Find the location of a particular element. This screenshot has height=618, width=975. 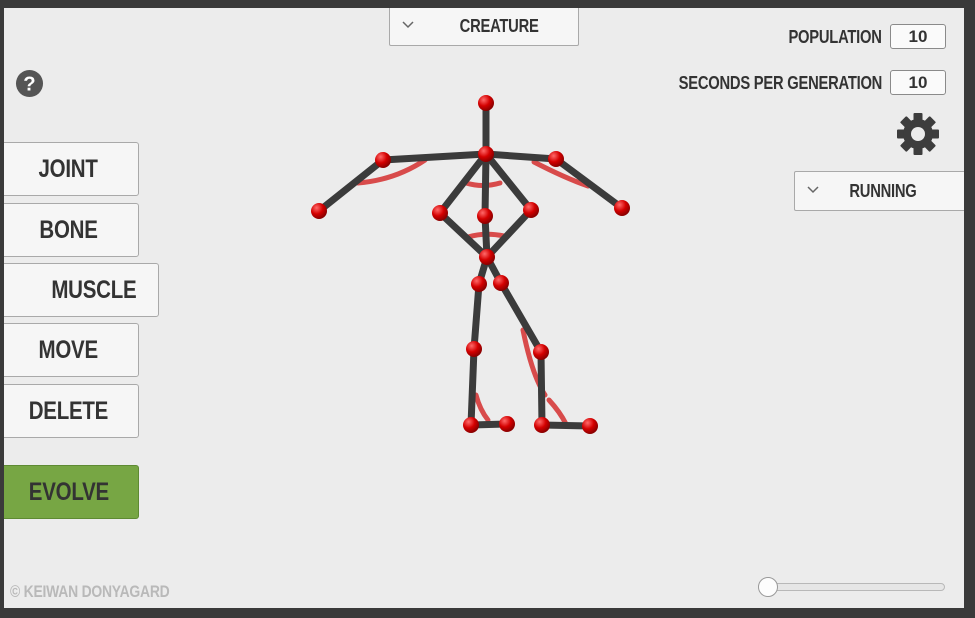

copyright-text: © KEIWAN DONYAGARD is located at coordinates (107, 592).